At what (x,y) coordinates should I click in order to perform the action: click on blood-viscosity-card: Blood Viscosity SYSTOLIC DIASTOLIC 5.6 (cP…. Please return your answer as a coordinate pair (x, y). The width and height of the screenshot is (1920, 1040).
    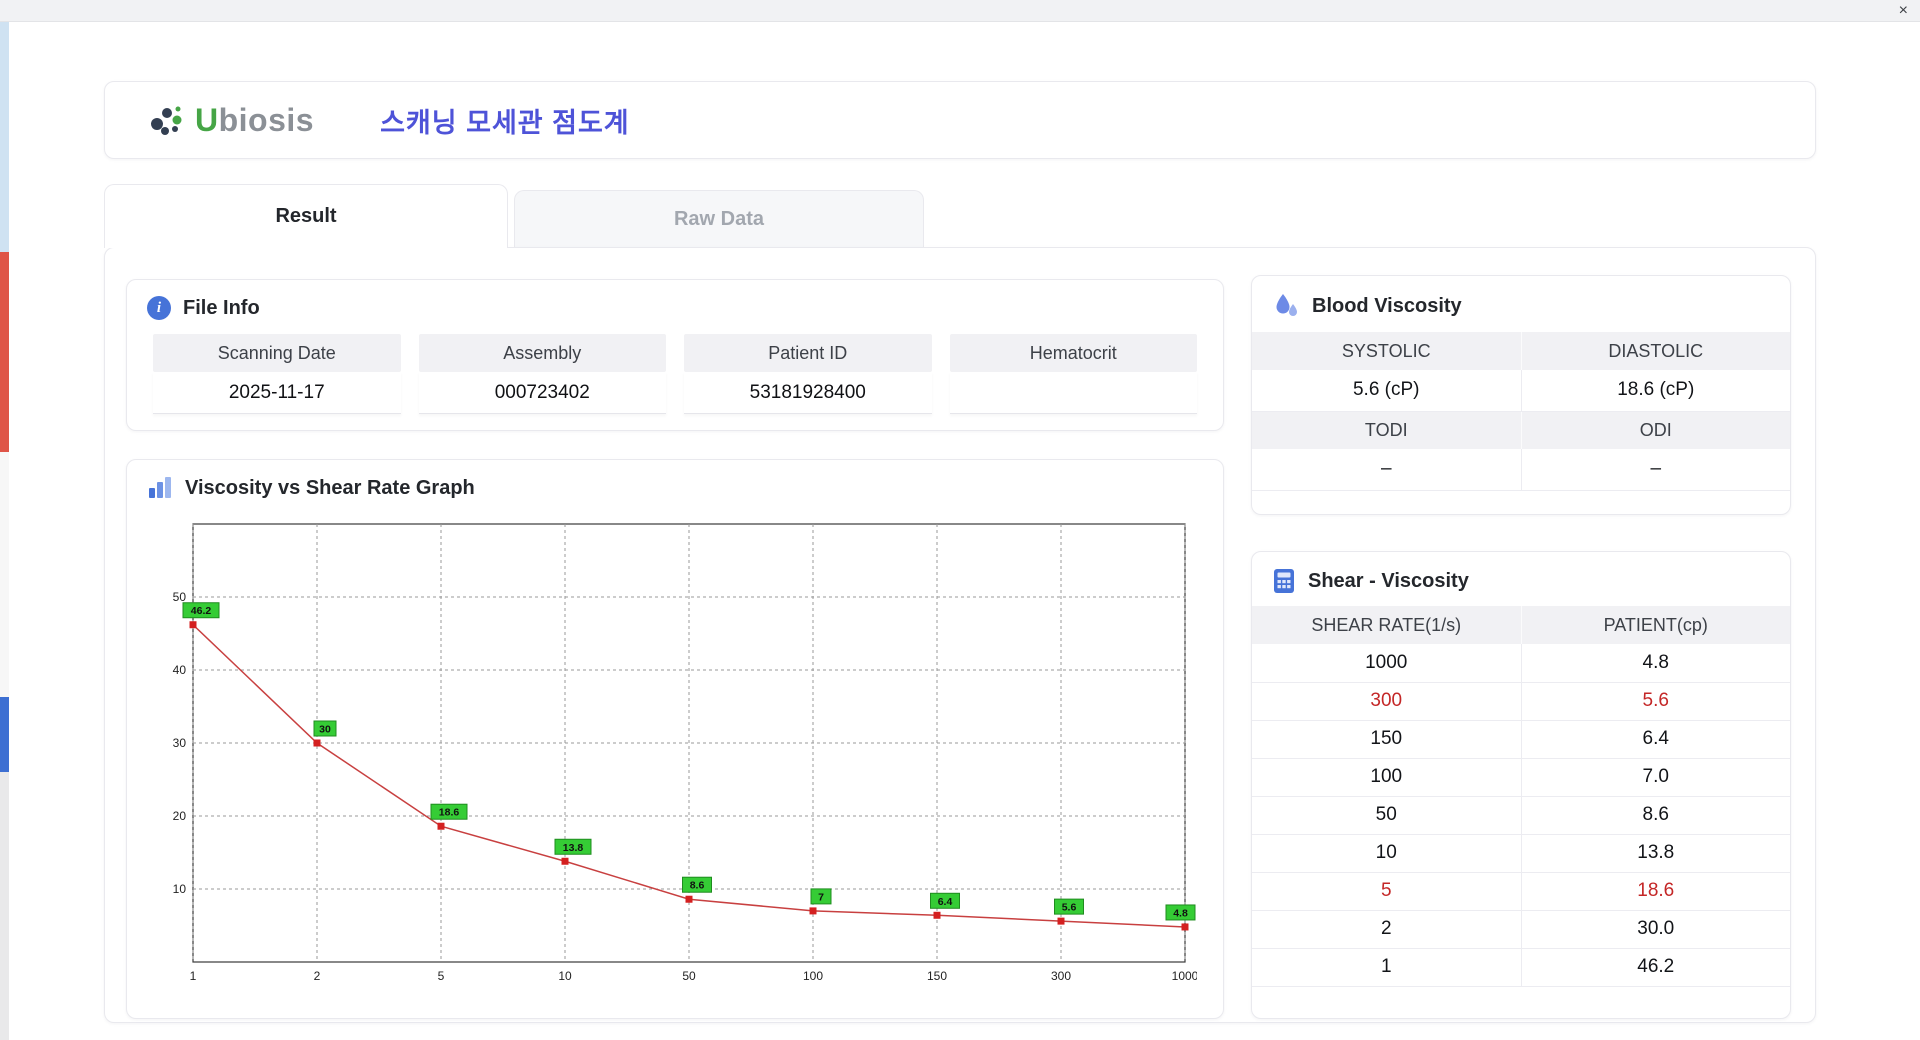
    Looking at the image, I should click on (1521, 395).